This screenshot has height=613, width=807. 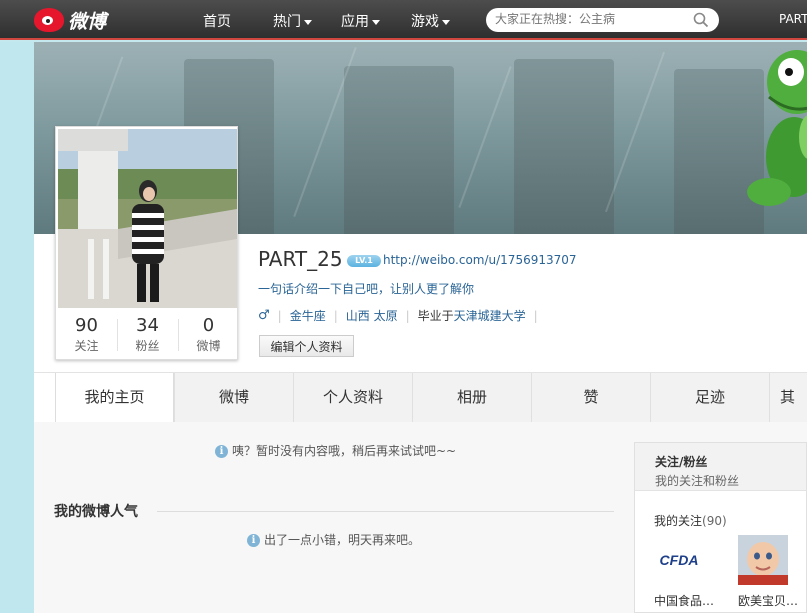 What do you see at coordinates (86, 325) in the screenshot?
I see `stat-following-count: 90` at bounding box center [86, 325].